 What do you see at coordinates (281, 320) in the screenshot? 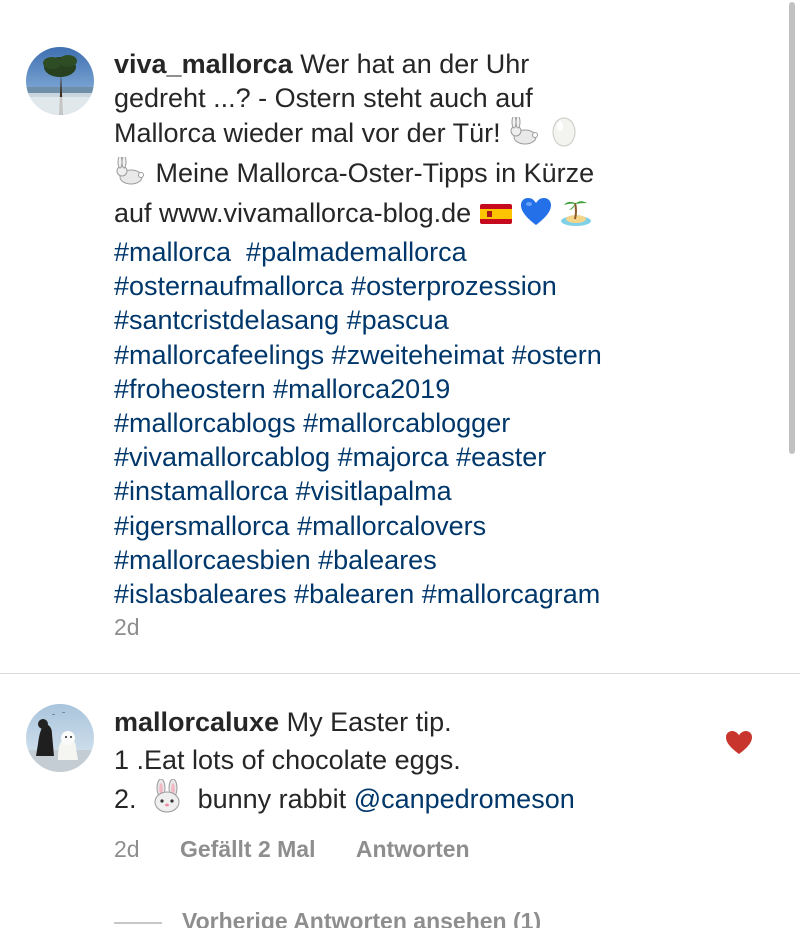
I see `hashtag-line-3: #santcristdelasang #pascua` at bounding box center [281, 320].